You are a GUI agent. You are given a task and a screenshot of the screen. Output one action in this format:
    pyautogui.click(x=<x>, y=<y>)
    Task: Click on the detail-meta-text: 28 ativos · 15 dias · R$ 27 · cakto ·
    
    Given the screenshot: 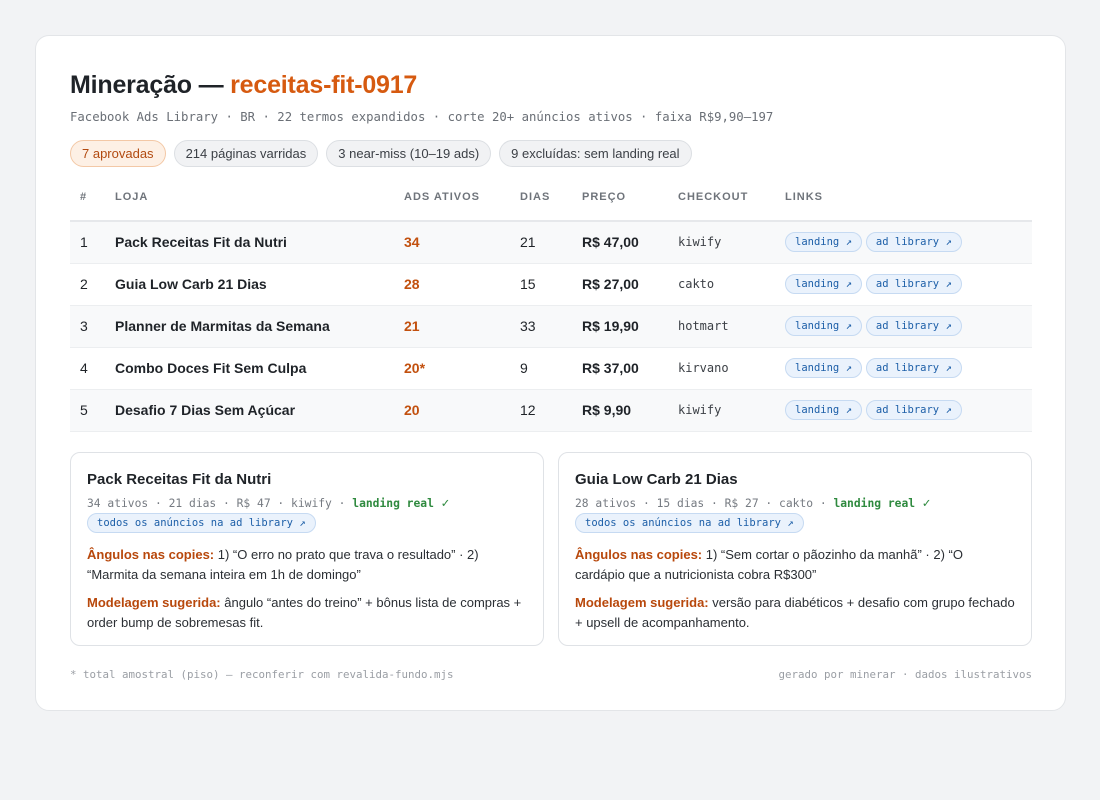 What is the action you would take?
    pyautogui.click(x=704, y=503)
    